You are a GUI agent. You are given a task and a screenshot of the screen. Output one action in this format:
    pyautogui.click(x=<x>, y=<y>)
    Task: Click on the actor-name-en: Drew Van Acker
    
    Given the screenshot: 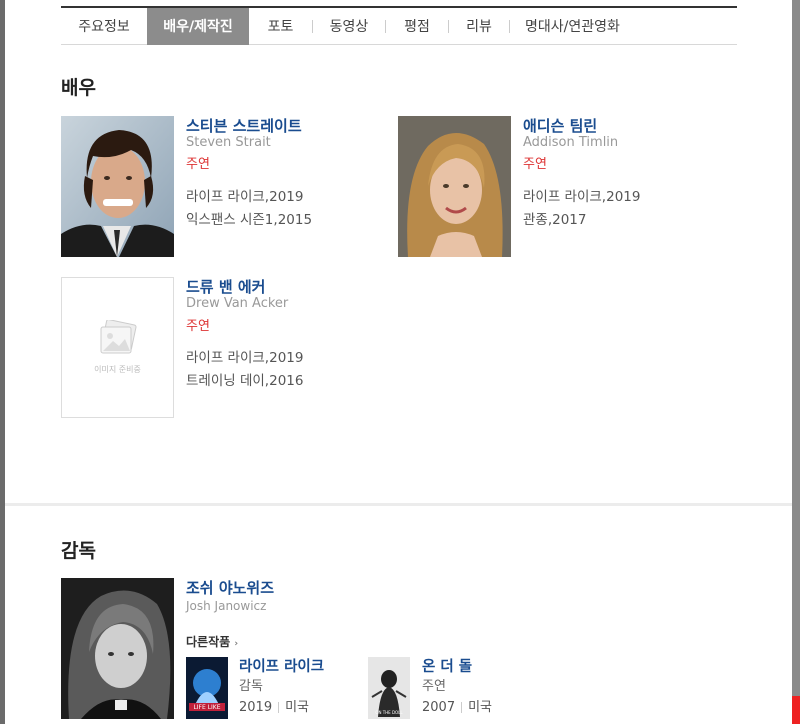 What is the action you would take?
    pyautogui.click(x=237, y=303)
    